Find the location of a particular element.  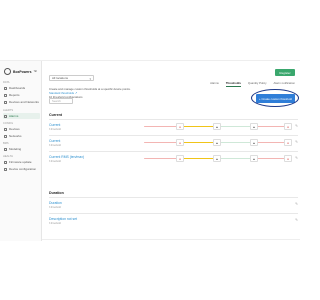

location-select: All locations ▾ is located at coordinates (71, 78).